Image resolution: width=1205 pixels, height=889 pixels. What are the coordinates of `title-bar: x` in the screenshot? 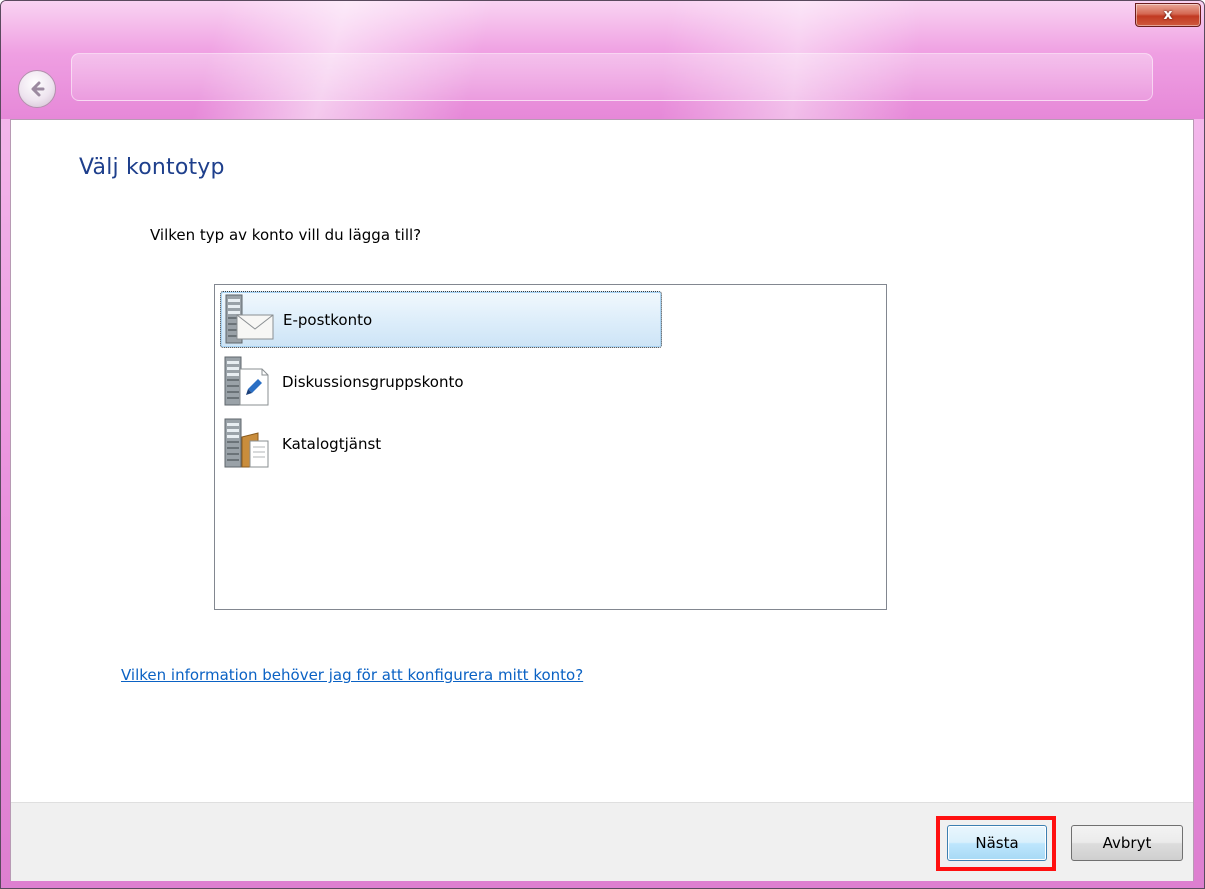 It's located at (602, 60).